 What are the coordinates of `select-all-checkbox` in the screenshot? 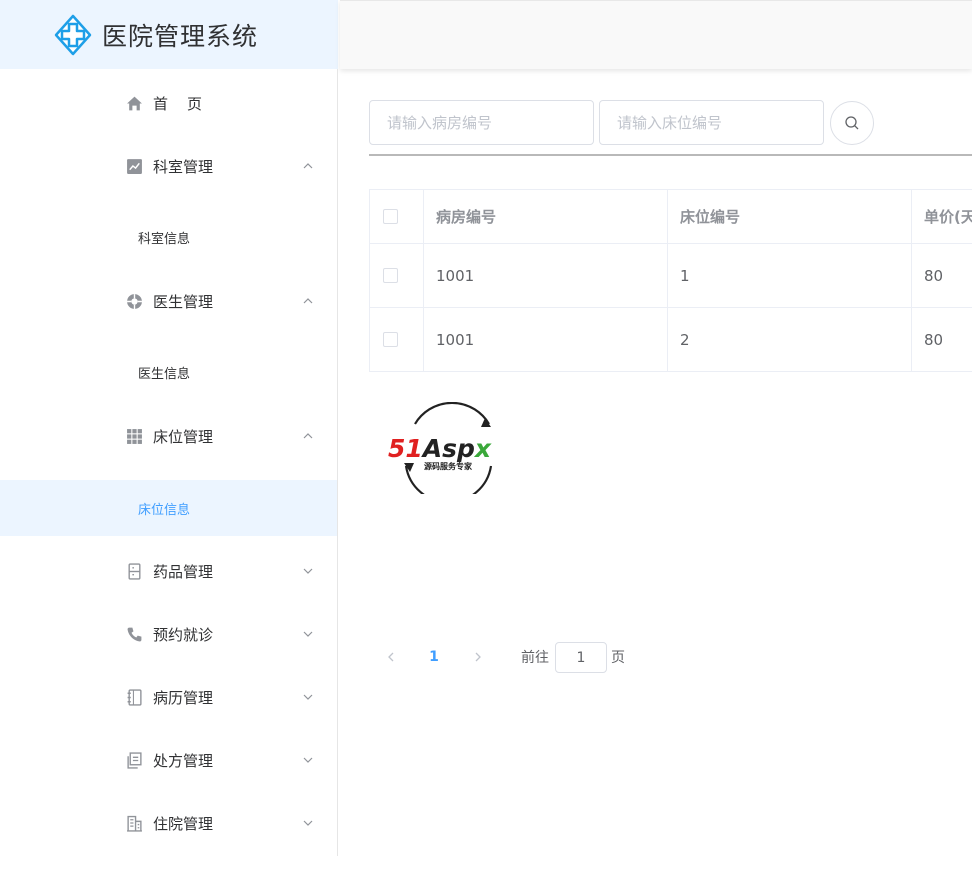 It's located at (390, 216).